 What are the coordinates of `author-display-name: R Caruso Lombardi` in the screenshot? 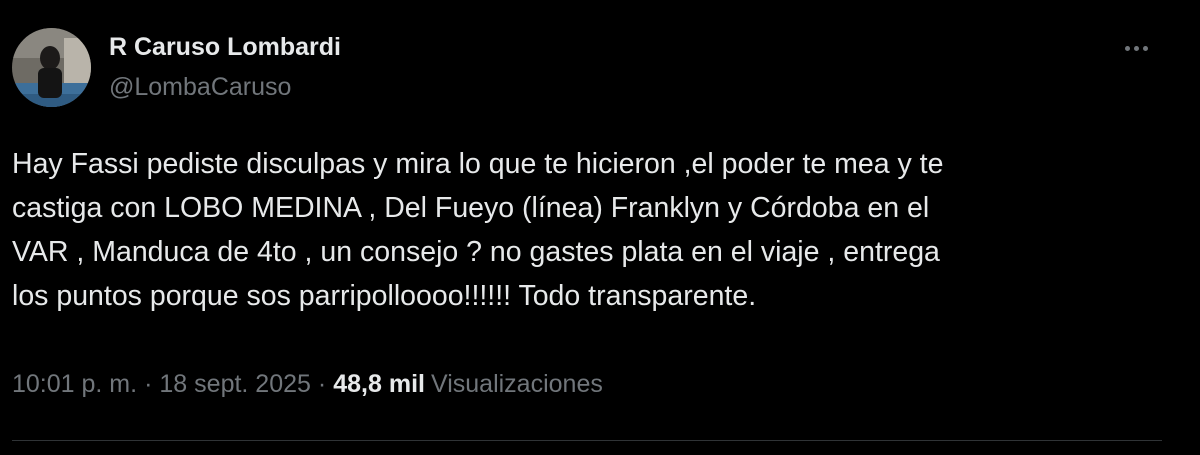 It's located at (225, 47).